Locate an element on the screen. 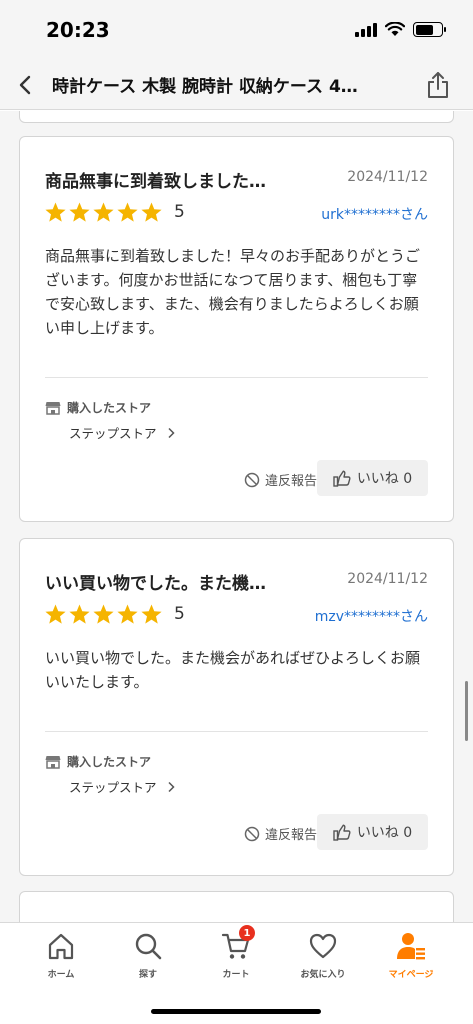 This screenshot has width=473, height=1024. status-time: 20:23 is located at coordinates (78, 30).